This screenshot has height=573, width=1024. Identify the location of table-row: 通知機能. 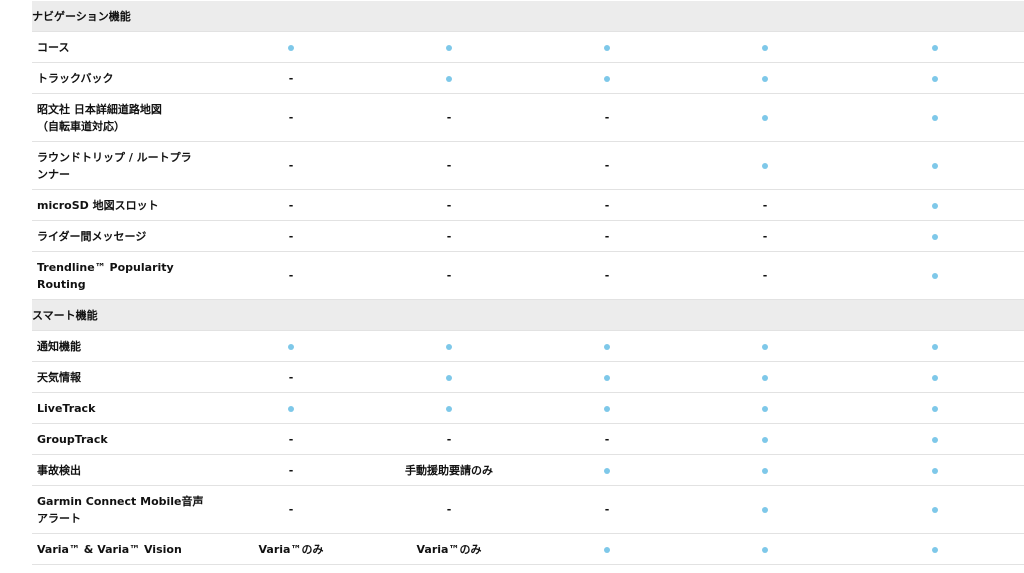
(528, 346).